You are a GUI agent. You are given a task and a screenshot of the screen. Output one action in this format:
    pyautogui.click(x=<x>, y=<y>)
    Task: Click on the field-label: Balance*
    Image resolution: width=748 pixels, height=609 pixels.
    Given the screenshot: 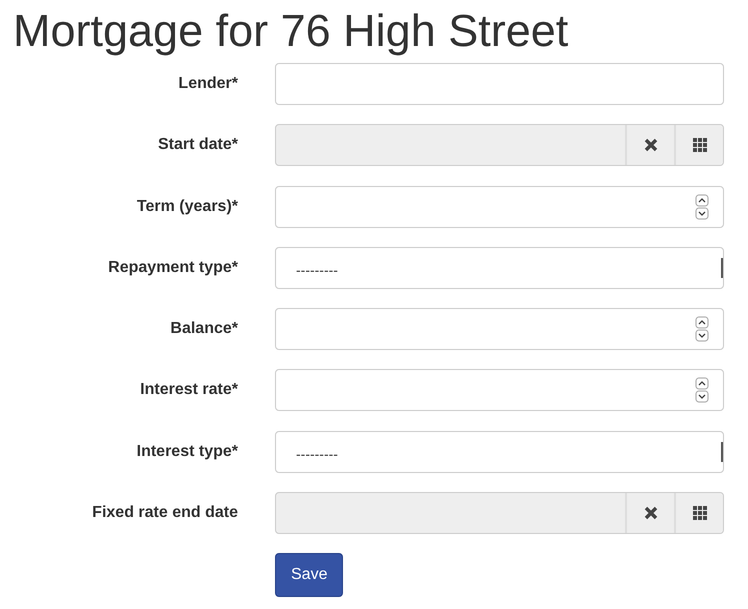 What is the action you would take?
    pyautogui.click(x=203, y=329)
    